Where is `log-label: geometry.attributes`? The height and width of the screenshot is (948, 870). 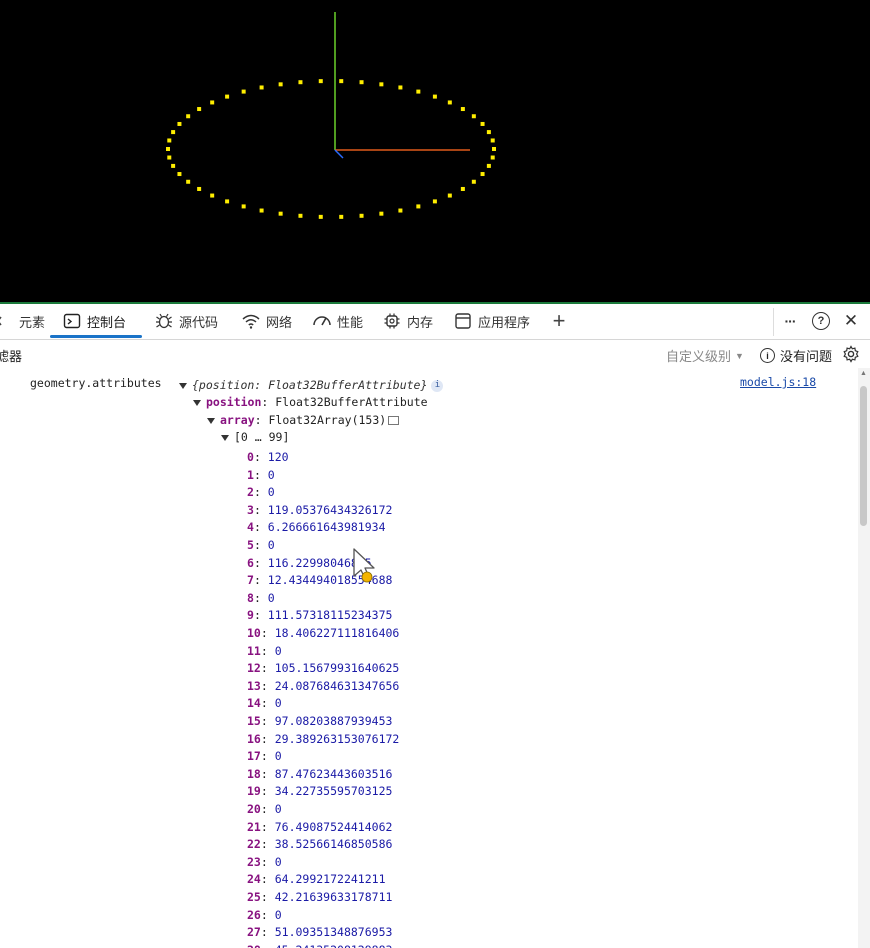
log-label: geometry.attributes is located at coordinates (96, 383).